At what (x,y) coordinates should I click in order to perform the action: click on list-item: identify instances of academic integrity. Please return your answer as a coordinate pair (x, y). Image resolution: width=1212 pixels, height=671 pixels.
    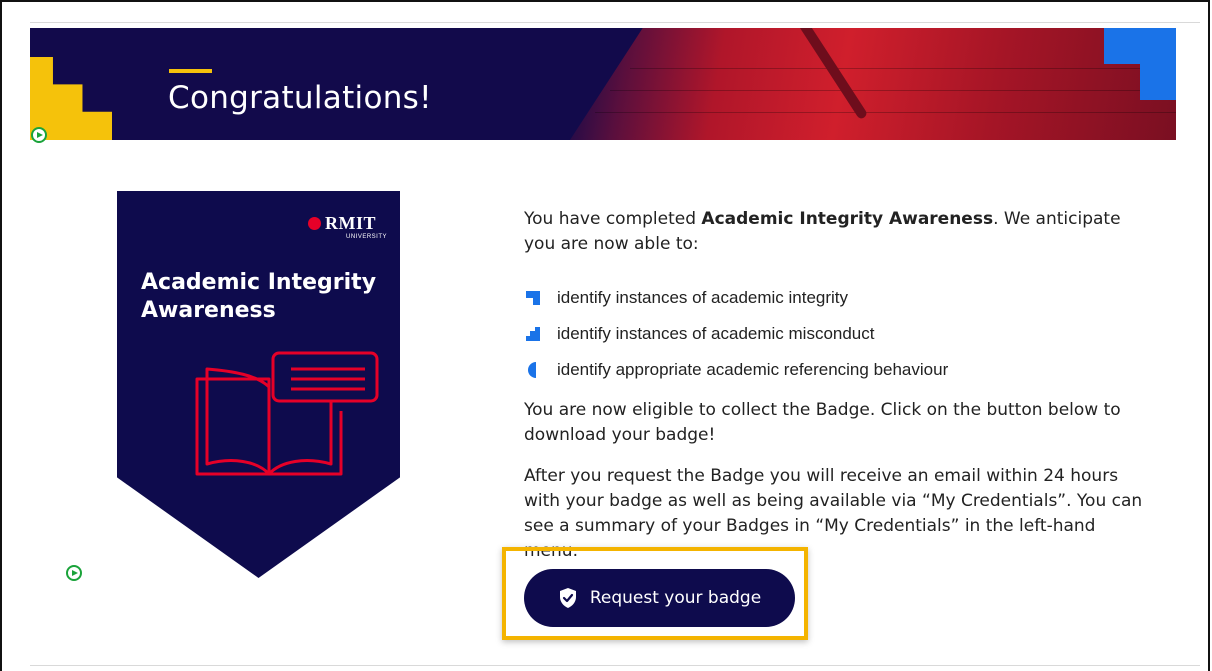
    Looking at the image, I should click on (736, 298).